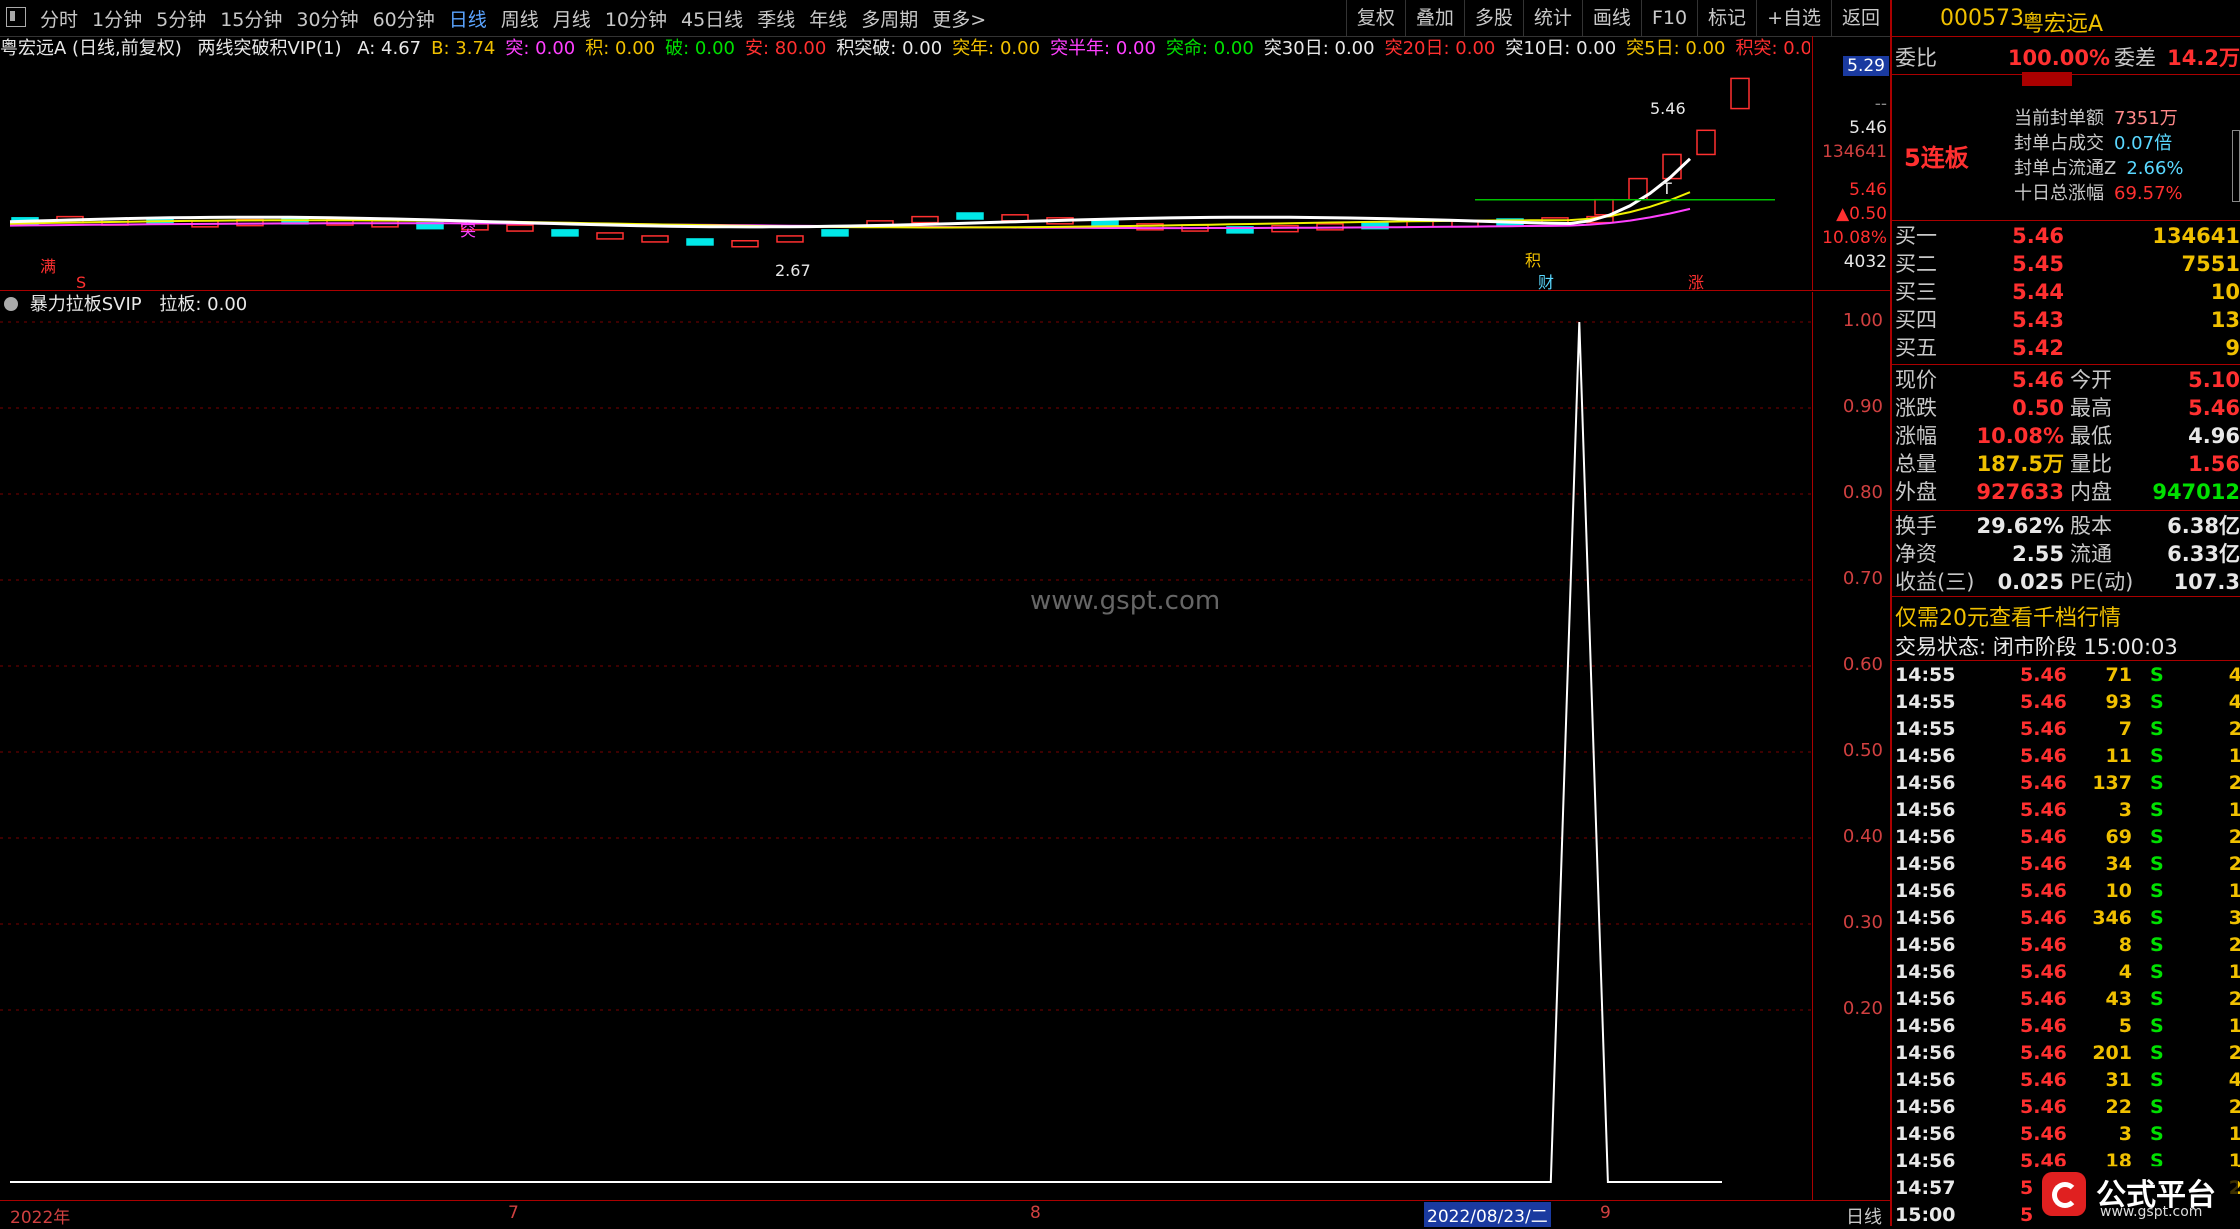  I want to click on buy-row: 买四 5.43 13, so click(2066, 320).